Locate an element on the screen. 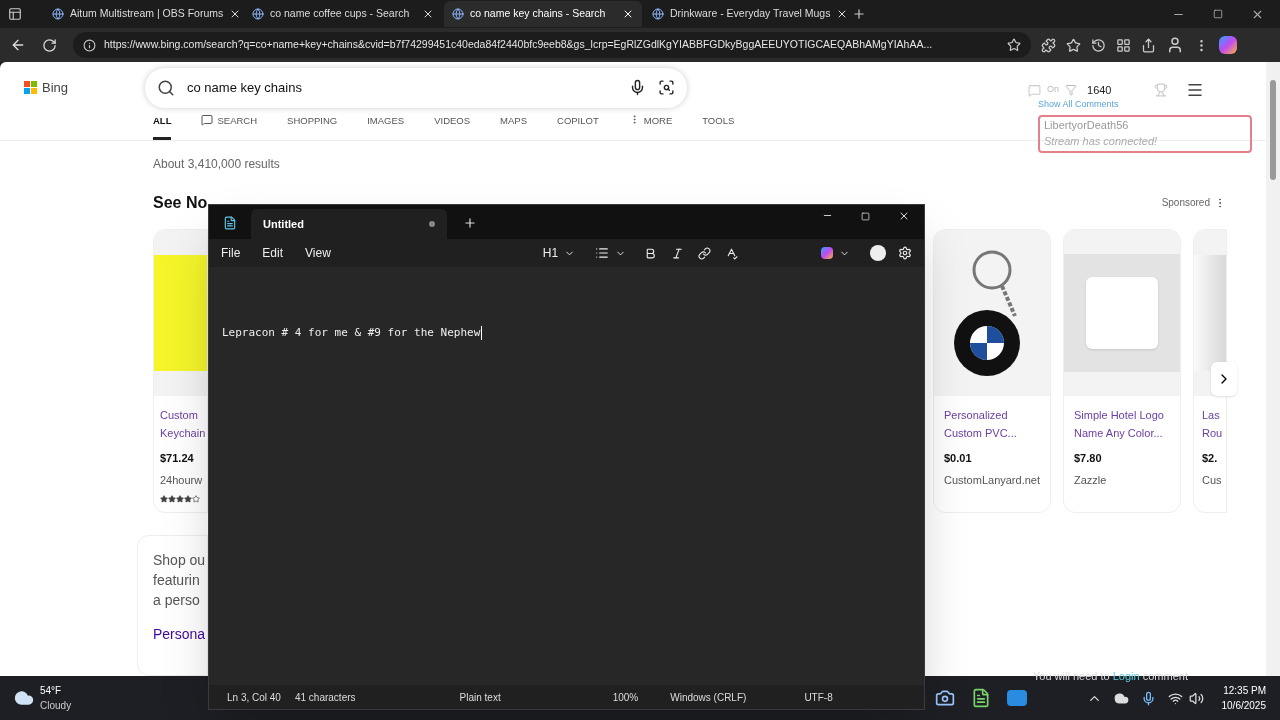  back-icon is located at coordinates (18, 45).